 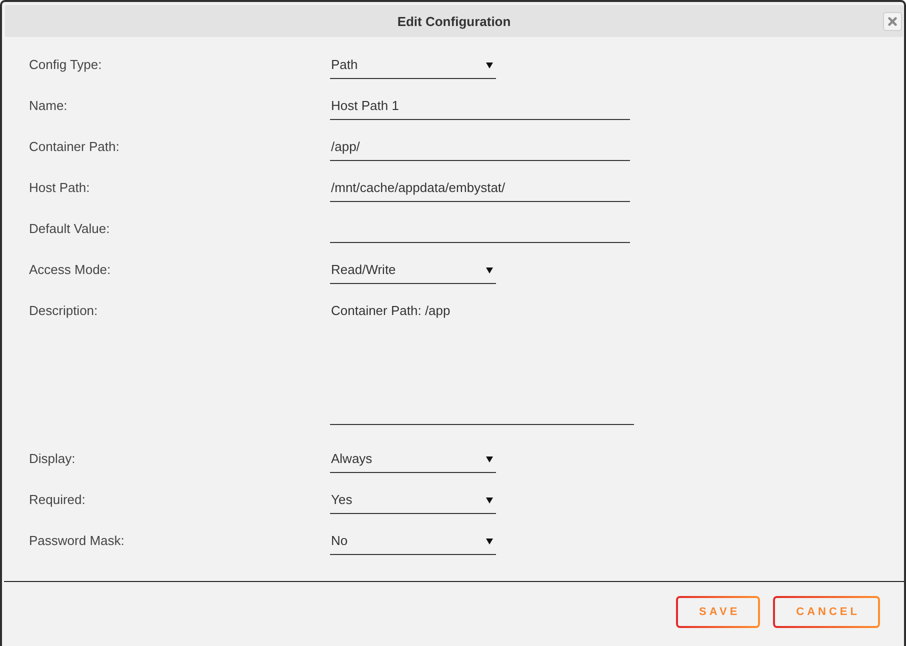 I want to click on field-label: Container Path:, so click(x=74, y=146).